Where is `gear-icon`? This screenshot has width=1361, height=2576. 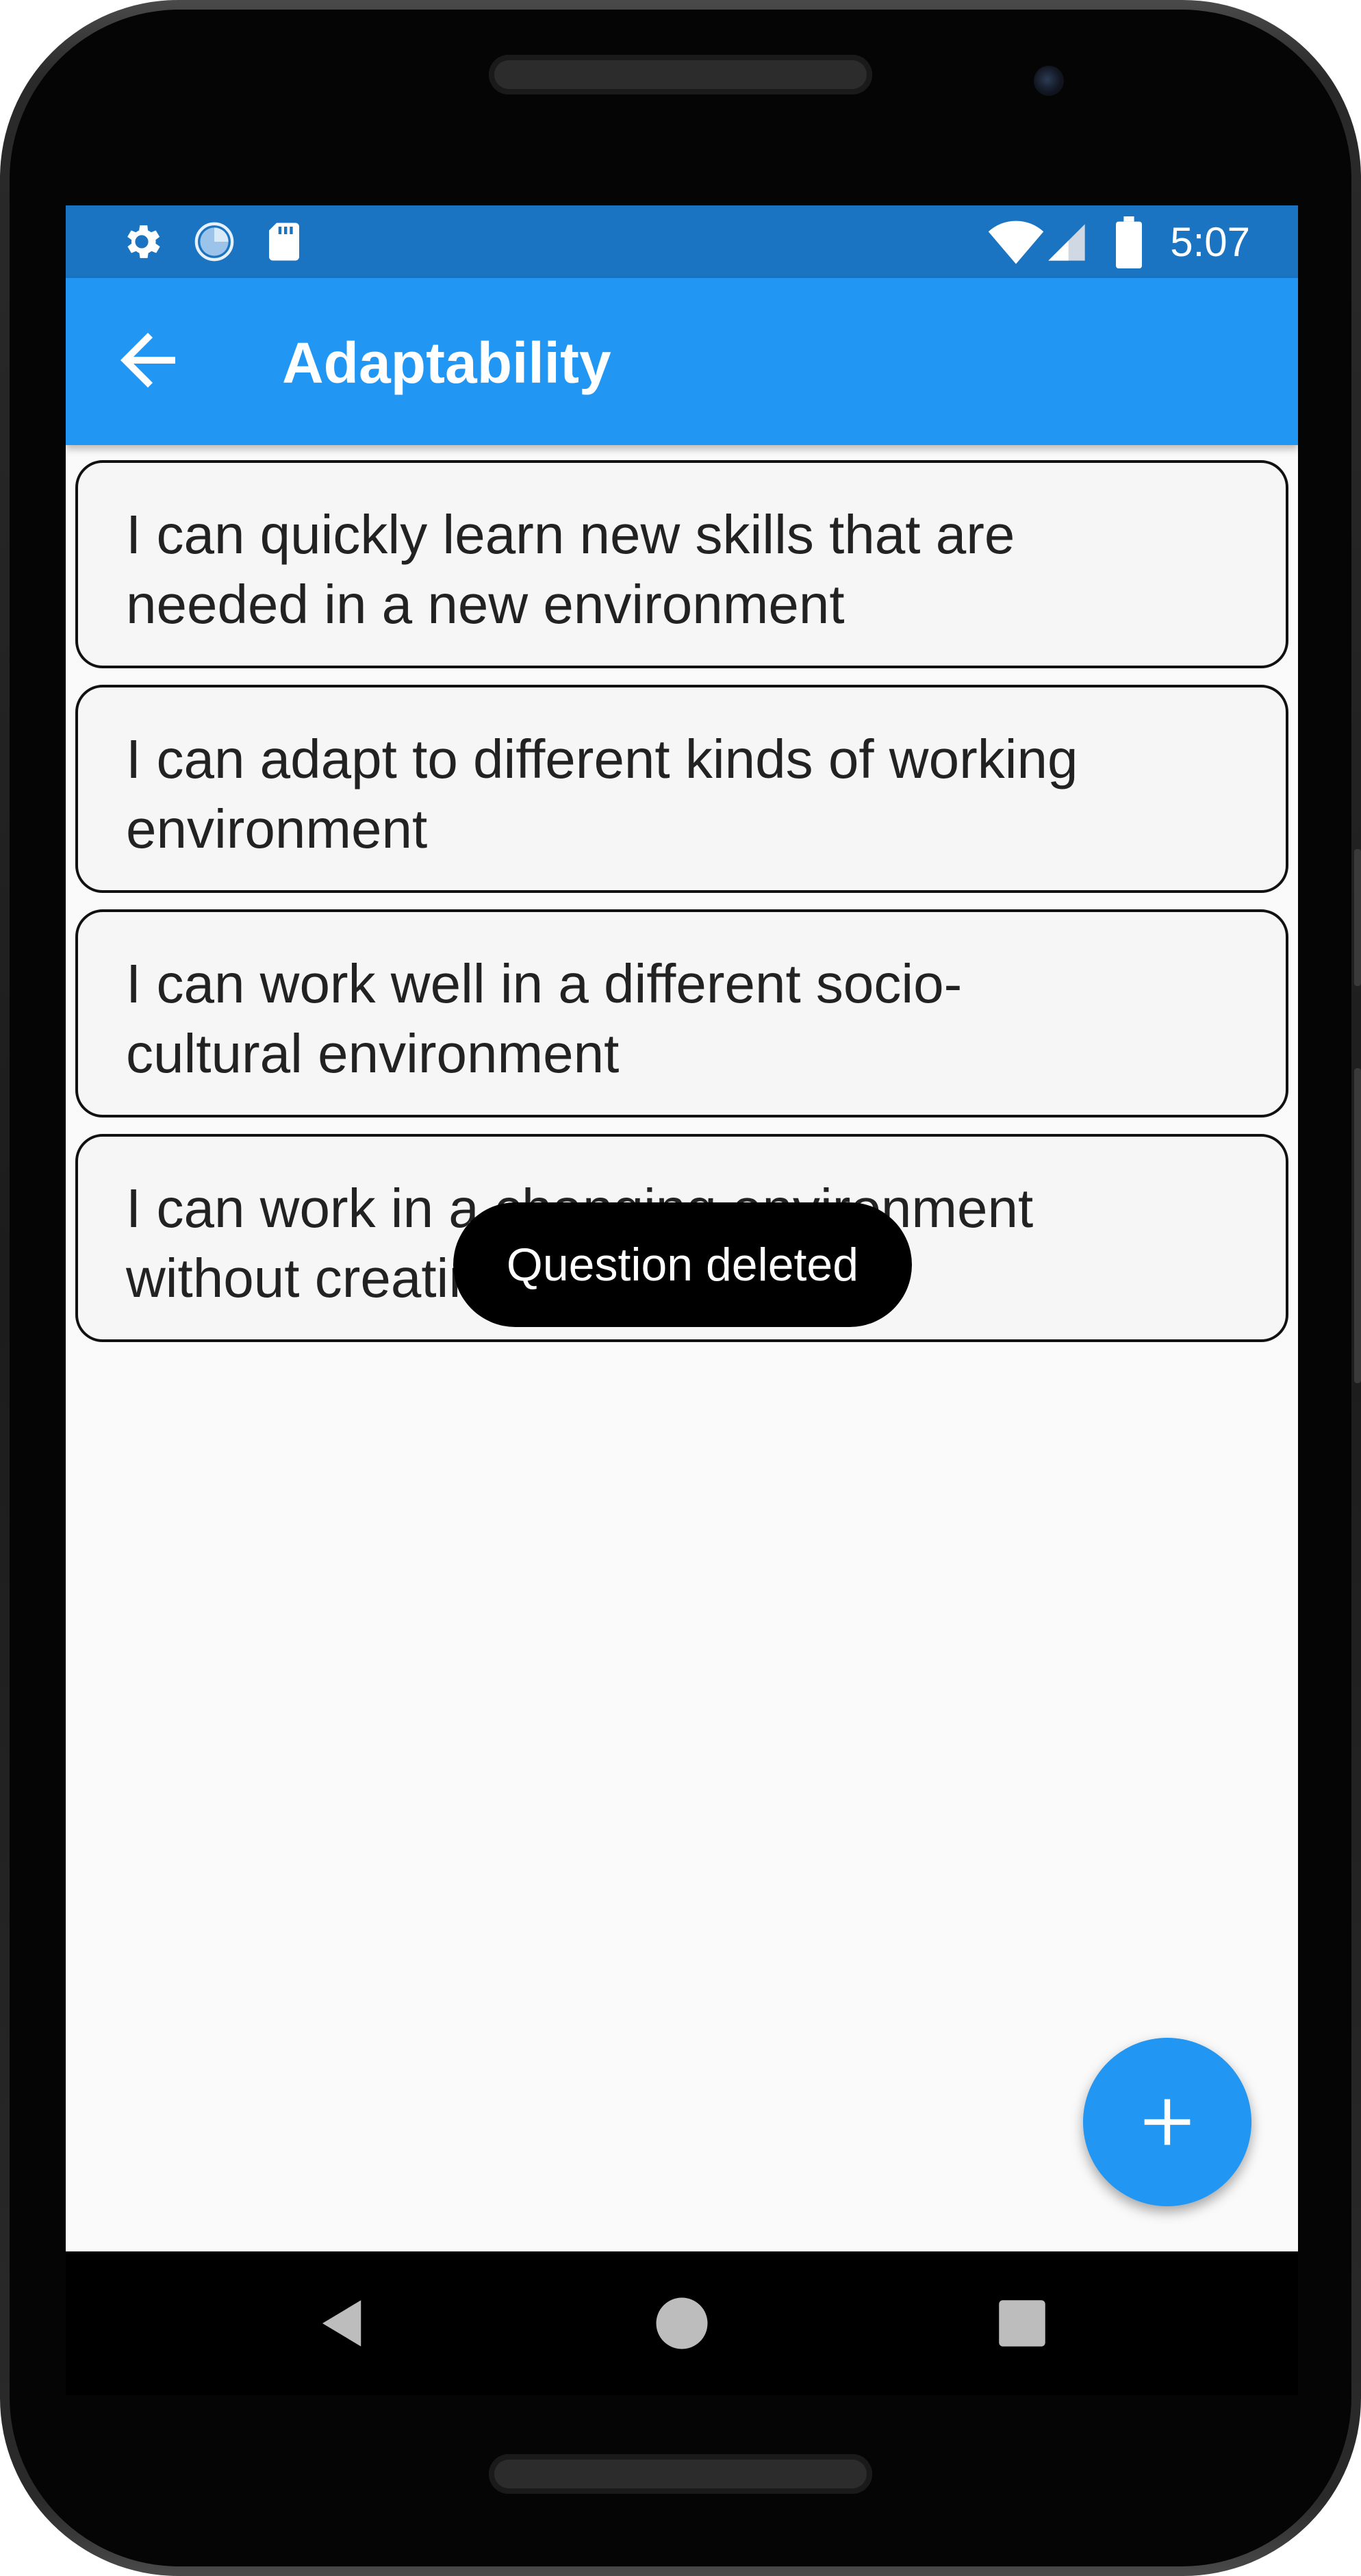
gear-icon is located at coordinates (143, 241).